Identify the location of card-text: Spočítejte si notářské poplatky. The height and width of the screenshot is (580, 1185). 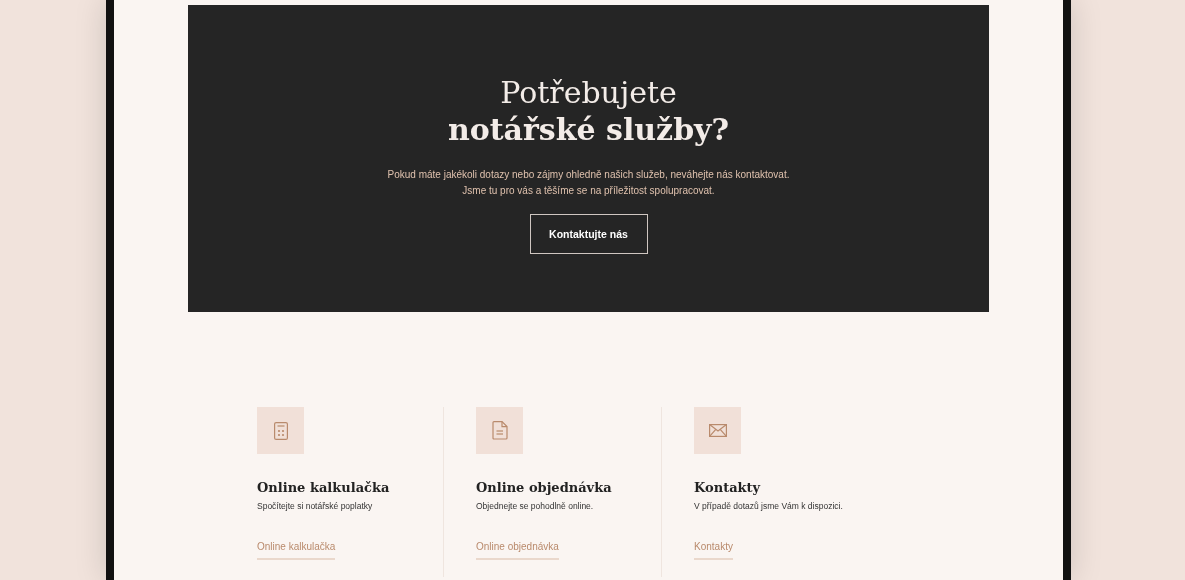
(315, 506).